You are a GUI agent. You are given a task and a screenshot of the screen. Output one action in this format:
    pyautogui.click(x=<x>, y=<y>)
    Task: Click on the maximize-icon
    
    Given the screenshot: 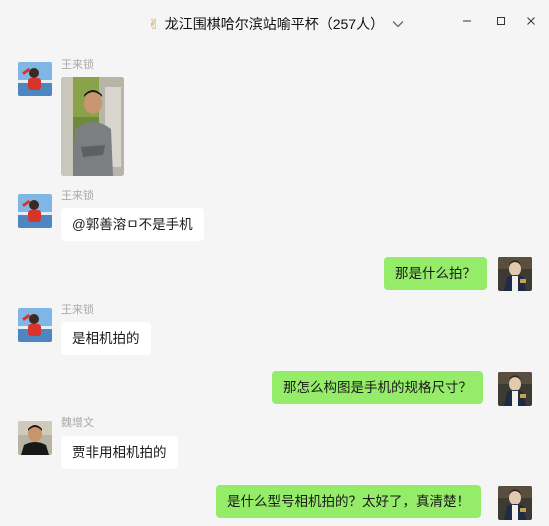 What is the action you would take?
    pyautogui.click(x=501, y=21)
    